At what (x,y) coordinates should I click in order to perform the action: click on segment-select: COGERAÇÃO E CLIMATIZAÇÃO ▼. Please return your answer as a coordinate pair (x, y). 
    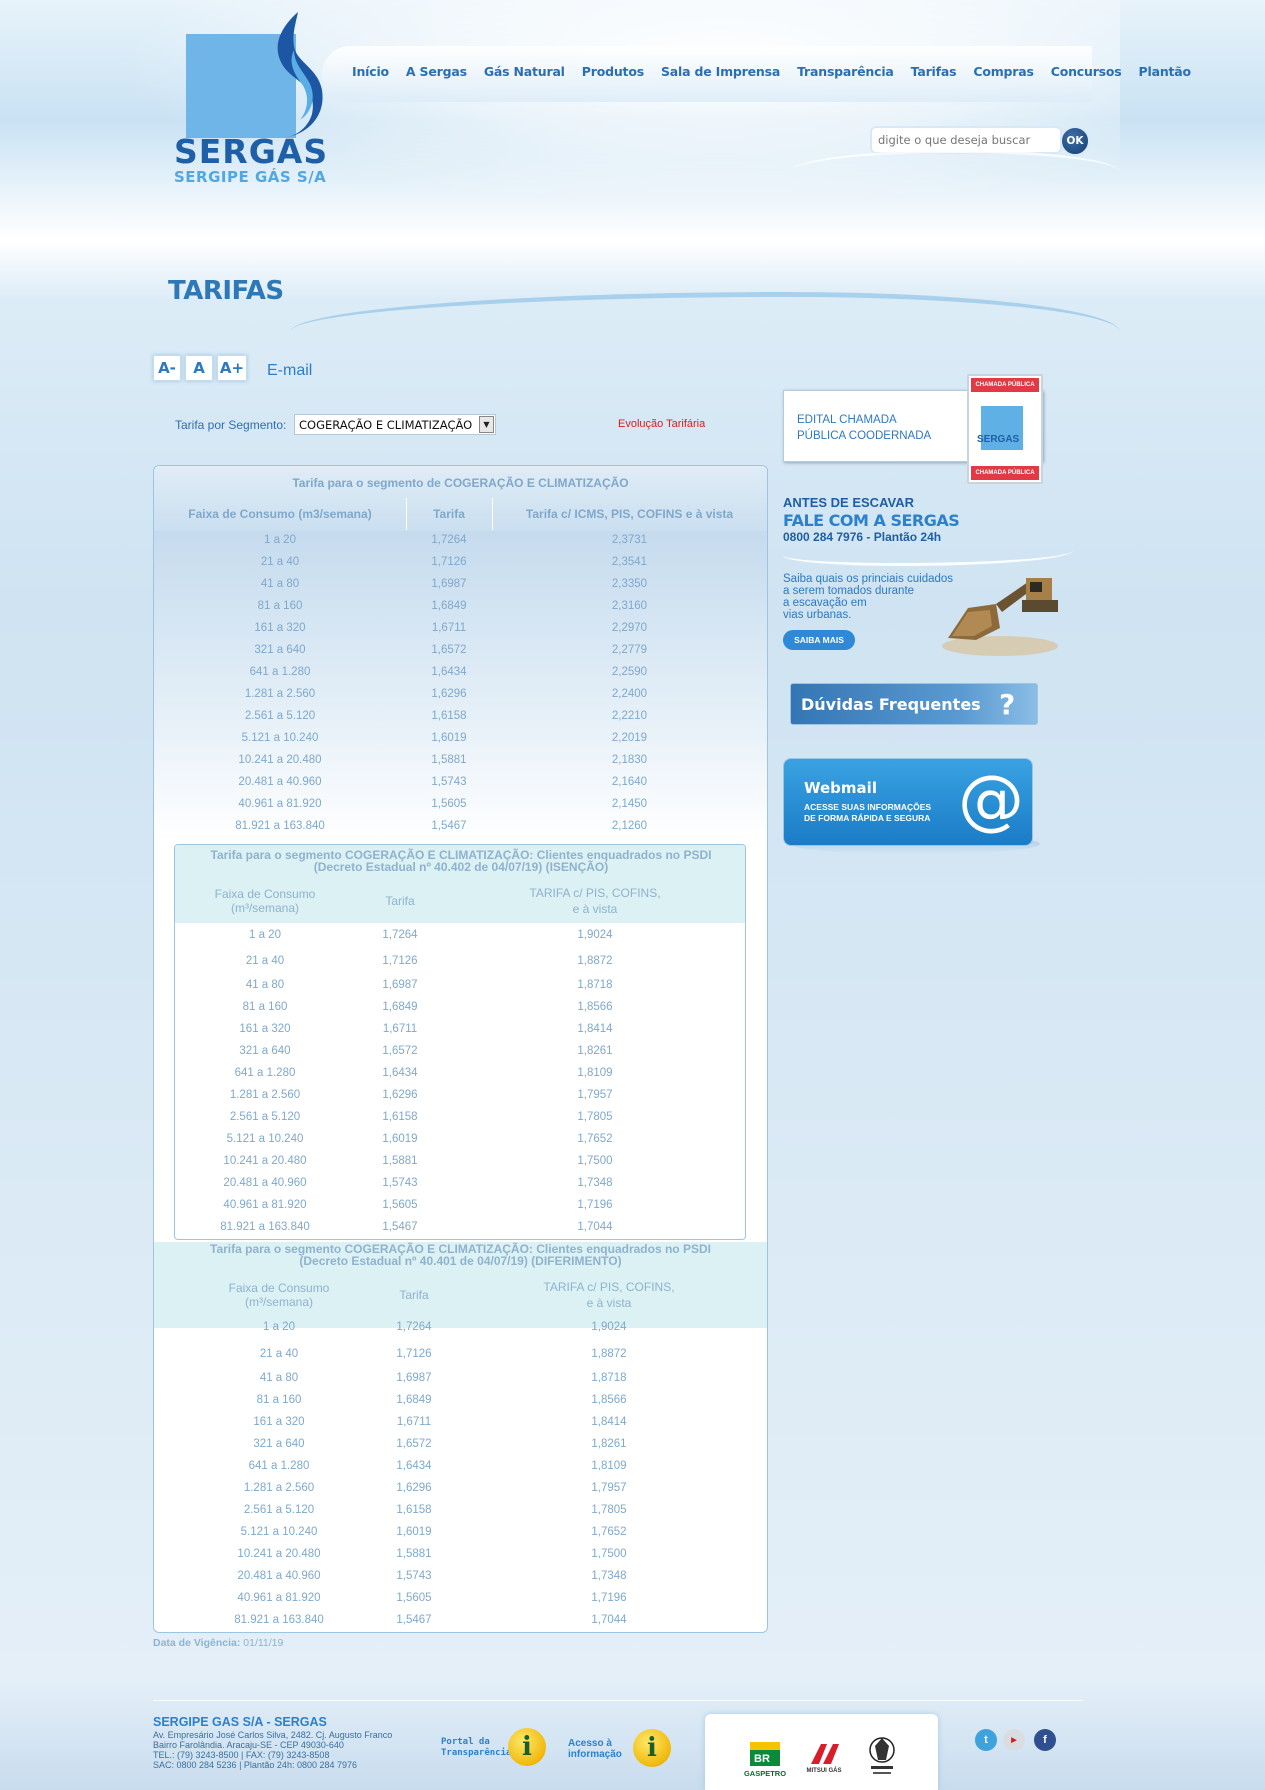
    Looking at the image, I should click on (395, 424).